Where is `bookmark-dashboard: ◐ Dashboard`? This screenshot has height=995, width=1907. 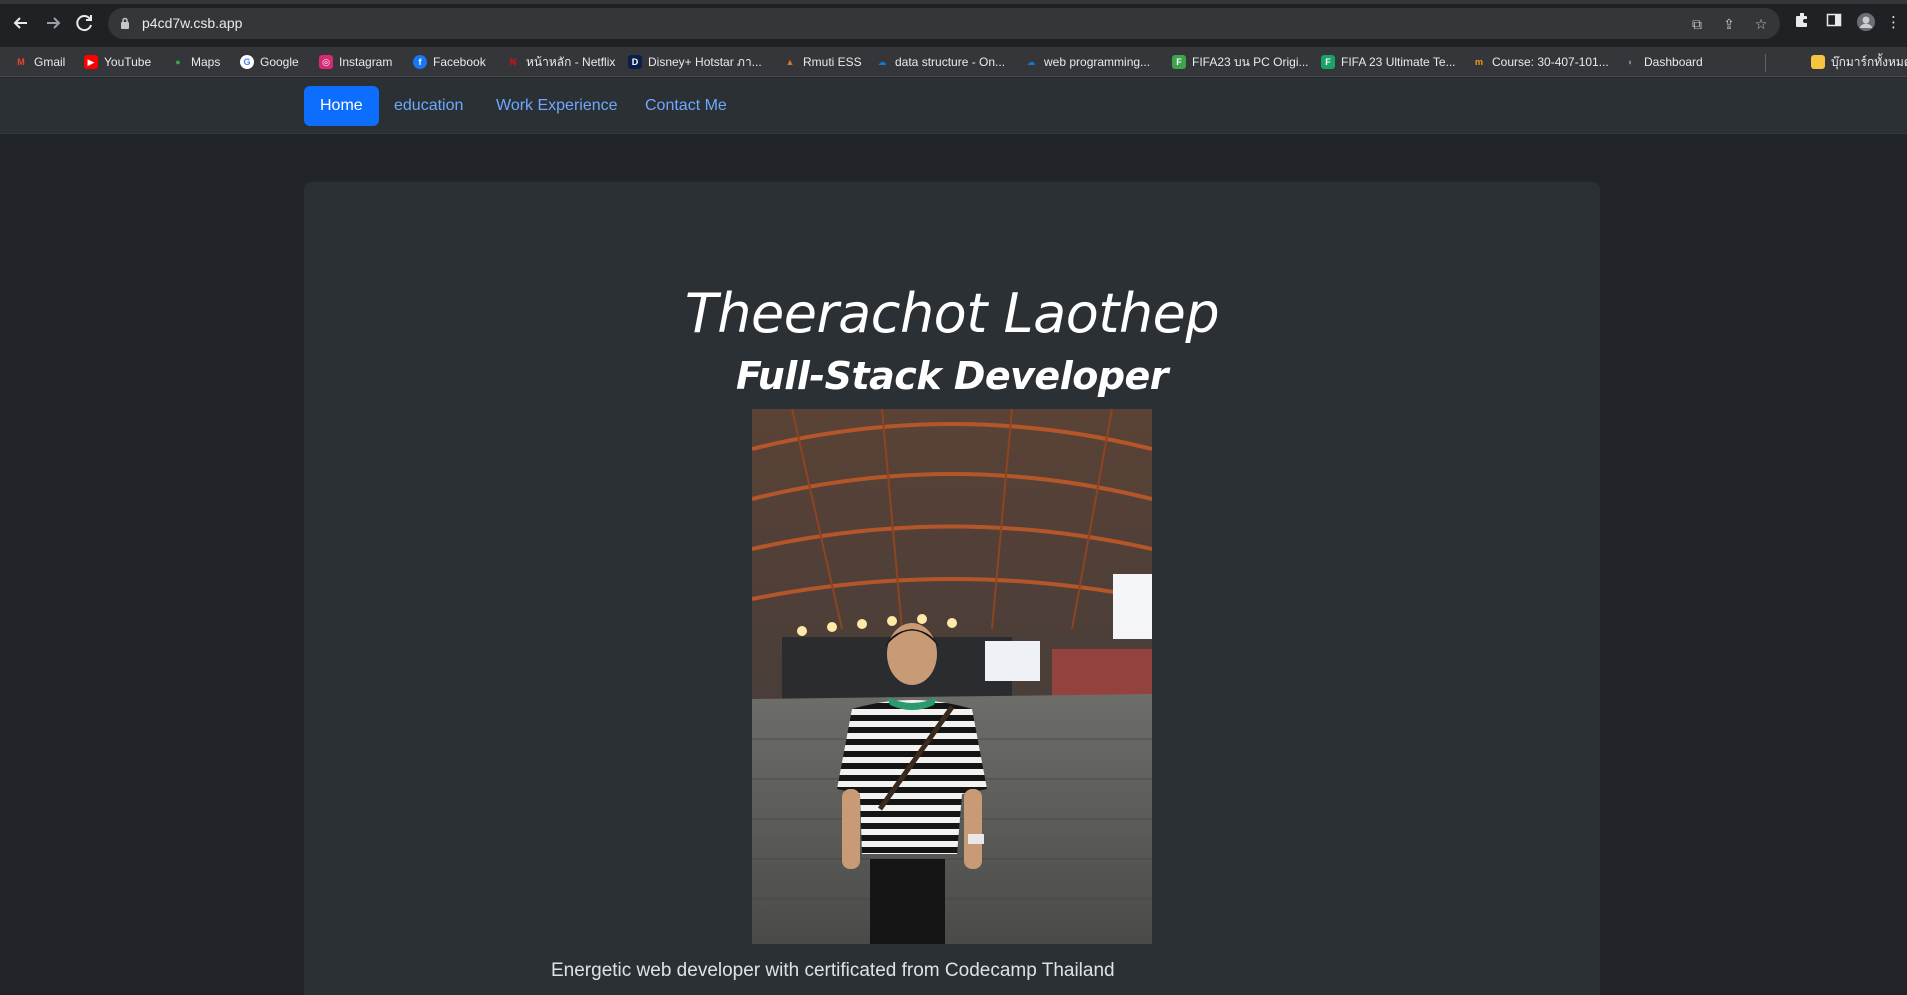 bookmark-dashboard: ◐ Dashboard is located at coordinates (1663, 62).